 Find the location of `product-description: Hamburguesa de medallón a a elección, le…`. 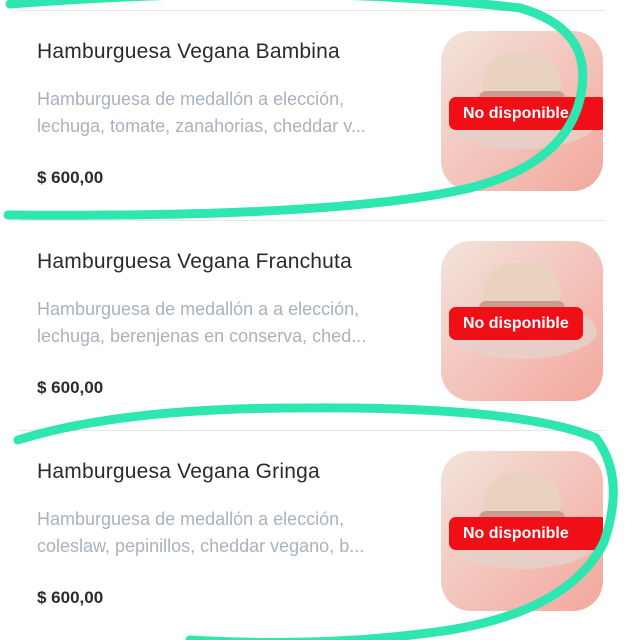

product-description: Hamburguesa de medallón a a elección, le… is located at coordinates (202, 322).